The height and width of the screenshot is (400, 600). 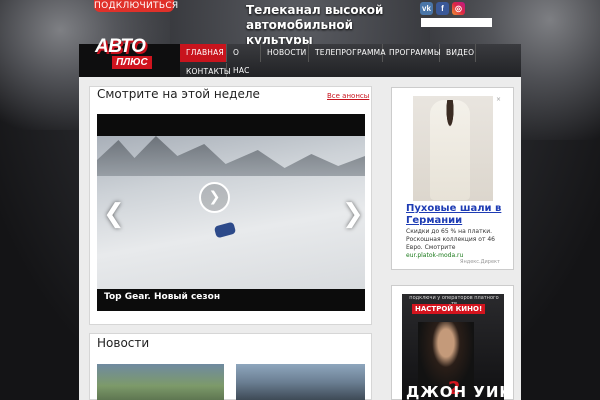 I want to click on nav-item-about: О НАС, so click(x=244, y=59).